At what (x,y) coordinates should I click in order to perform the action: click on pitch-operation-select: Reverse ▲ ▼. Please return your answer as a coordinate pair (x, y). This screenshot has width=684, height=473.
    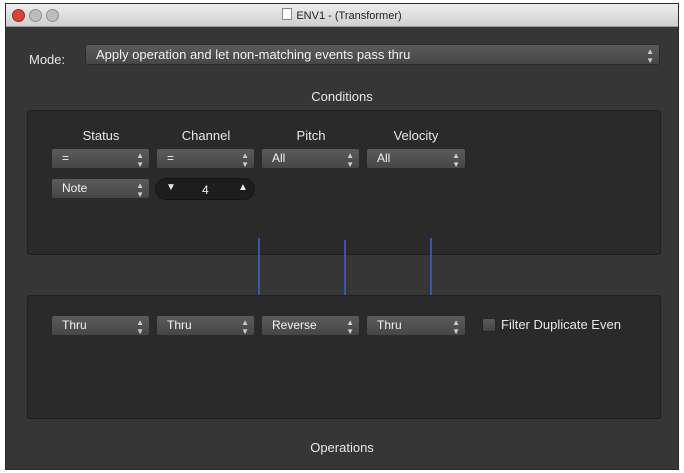
    Looking at the image, I should click on (310, 325).